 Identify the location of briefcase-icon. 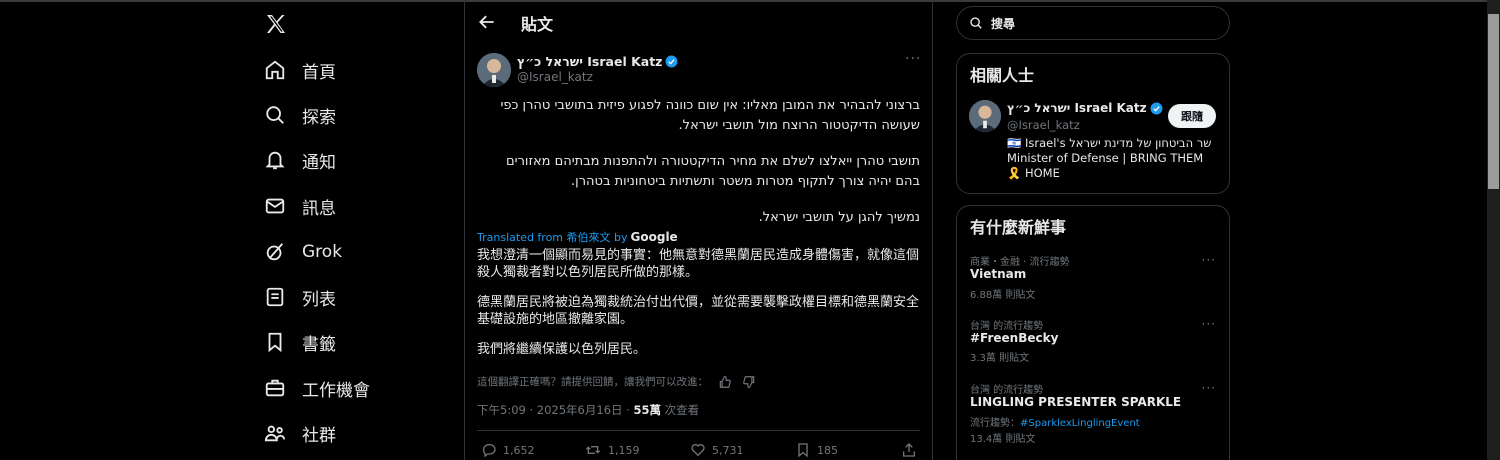
(275, 388).